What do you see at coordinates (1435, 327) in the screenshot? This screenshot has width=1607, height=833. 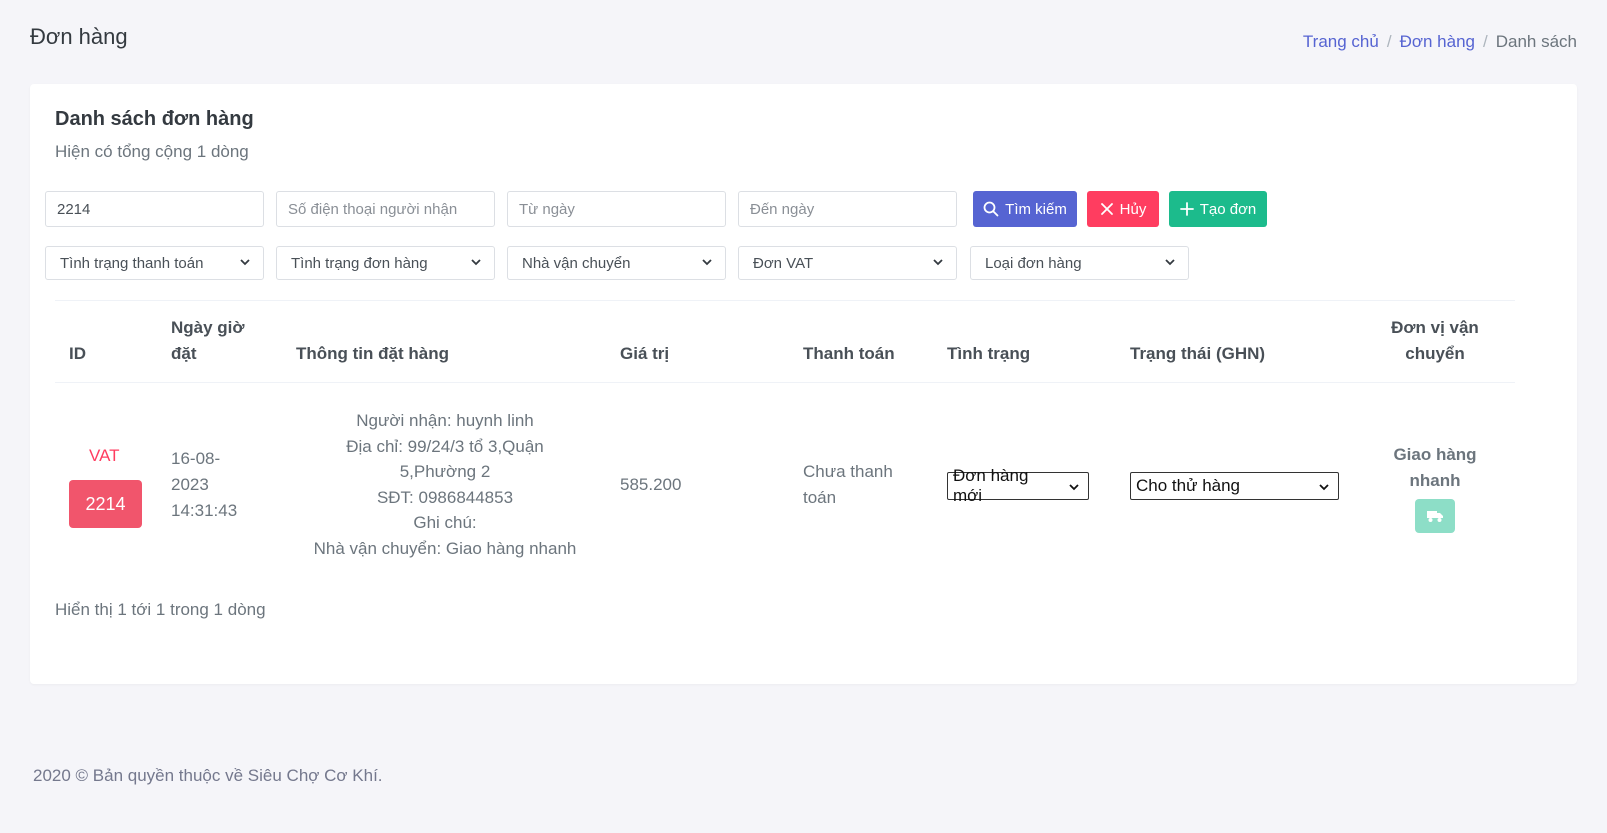 I see `column-header-carrier-line1: Đơn vị vận` at bounding box center [1435, 327].